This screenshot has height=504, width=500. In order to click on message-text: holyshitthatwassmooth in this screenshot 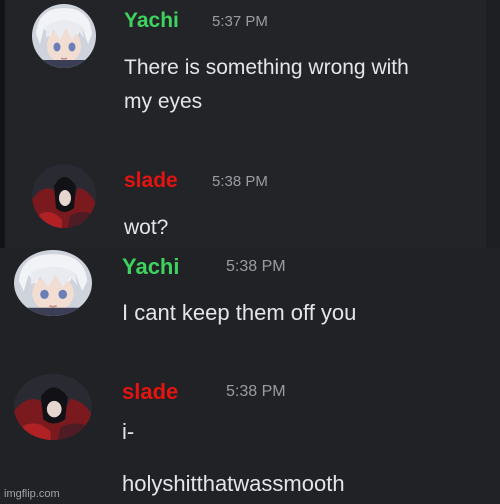, I will do `click(233, 483)`.